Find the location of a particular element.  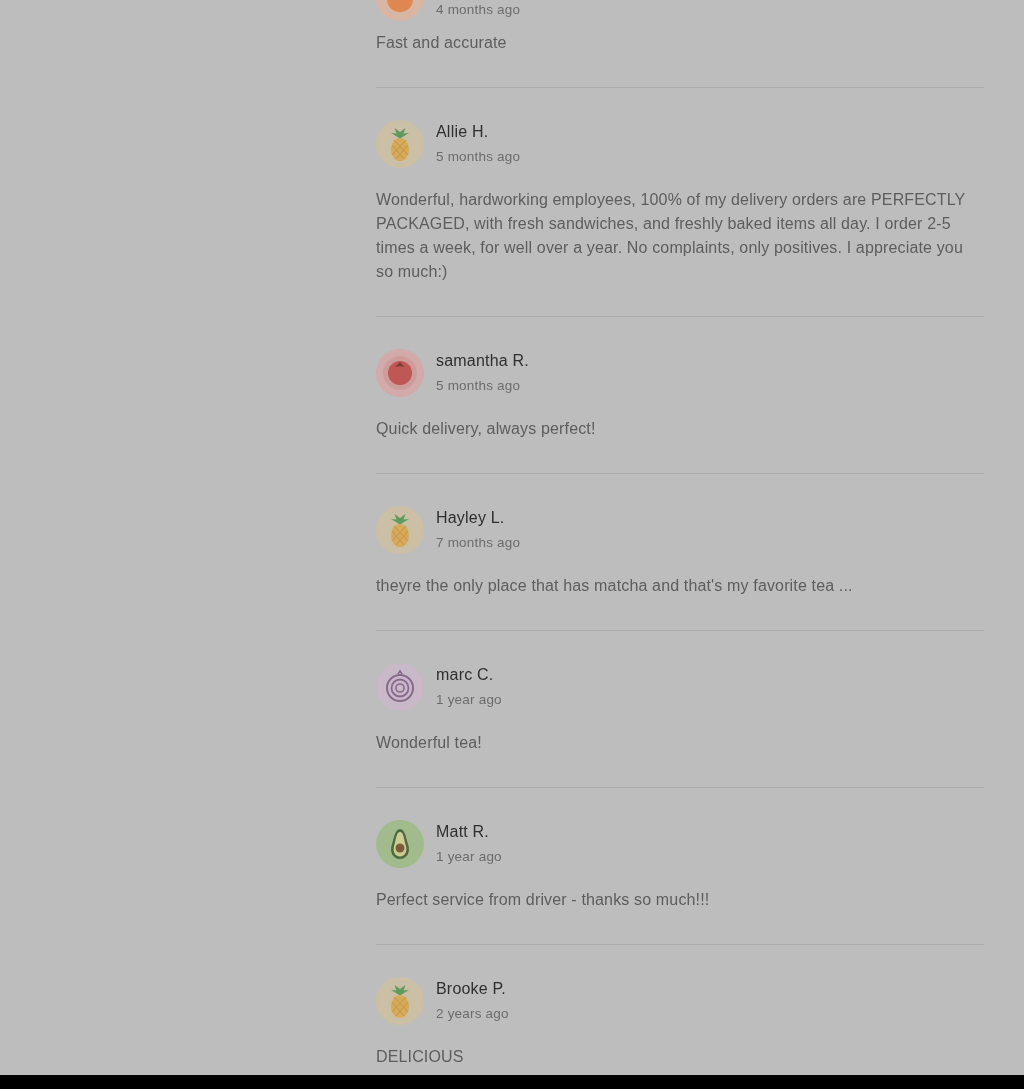

onion-icon is located at coordinates (400, 687).